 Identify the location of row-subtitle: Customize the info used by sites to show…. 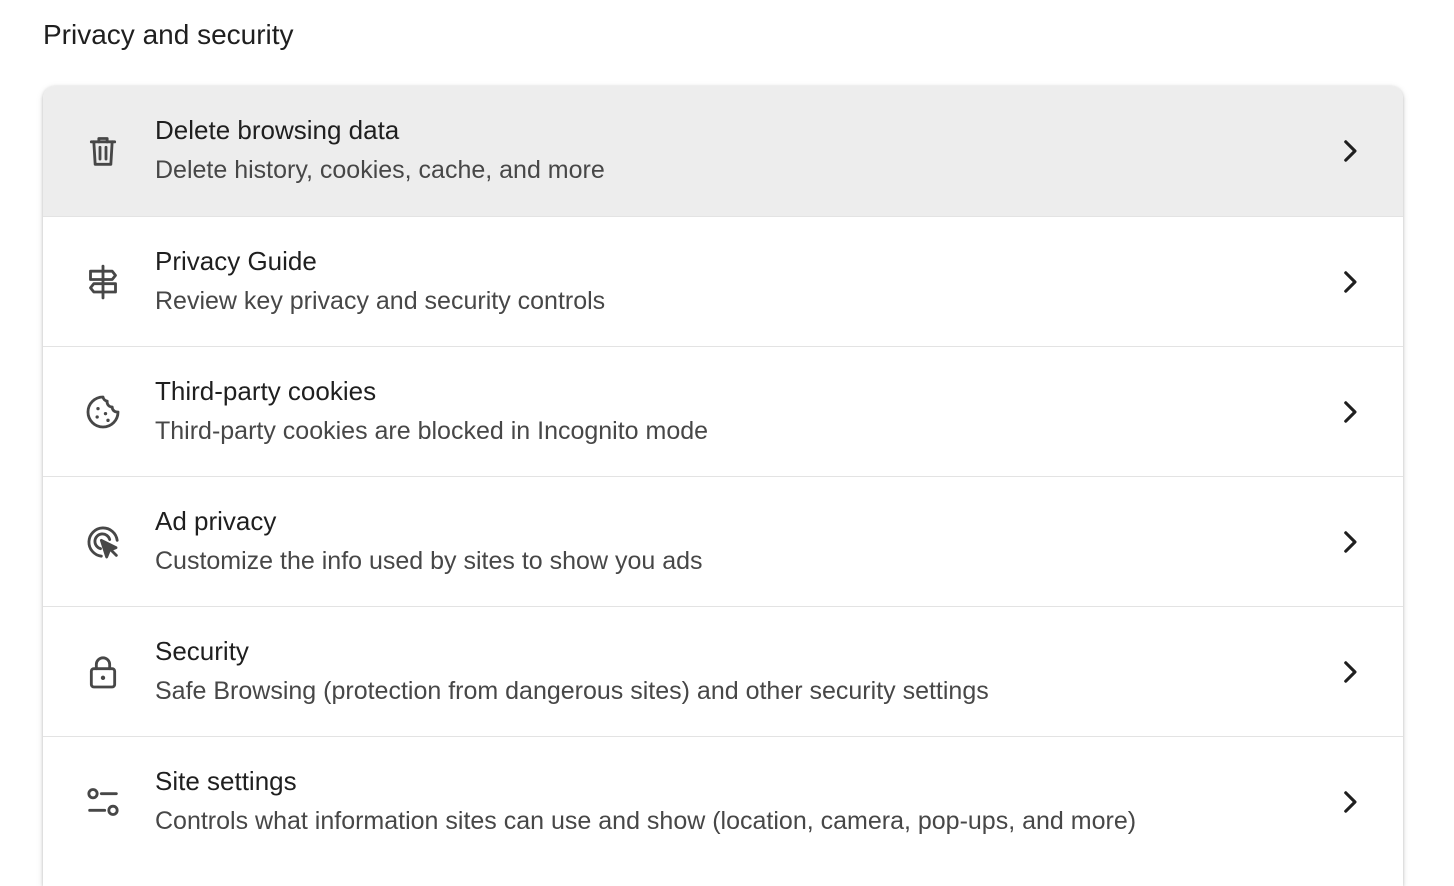
(429, 561).